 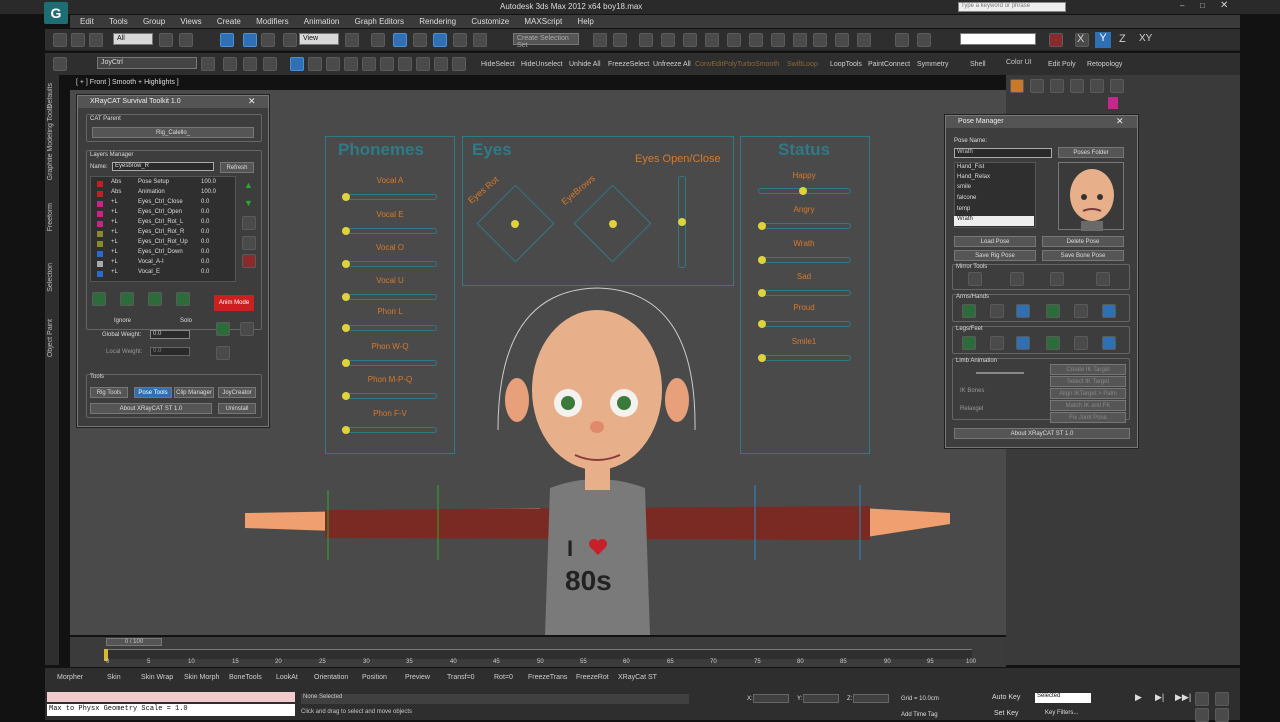 What do you see at coordinates (460, 40) in the screenshot?
I see `spinner-snap-icon` at bounding box center [460, 40].